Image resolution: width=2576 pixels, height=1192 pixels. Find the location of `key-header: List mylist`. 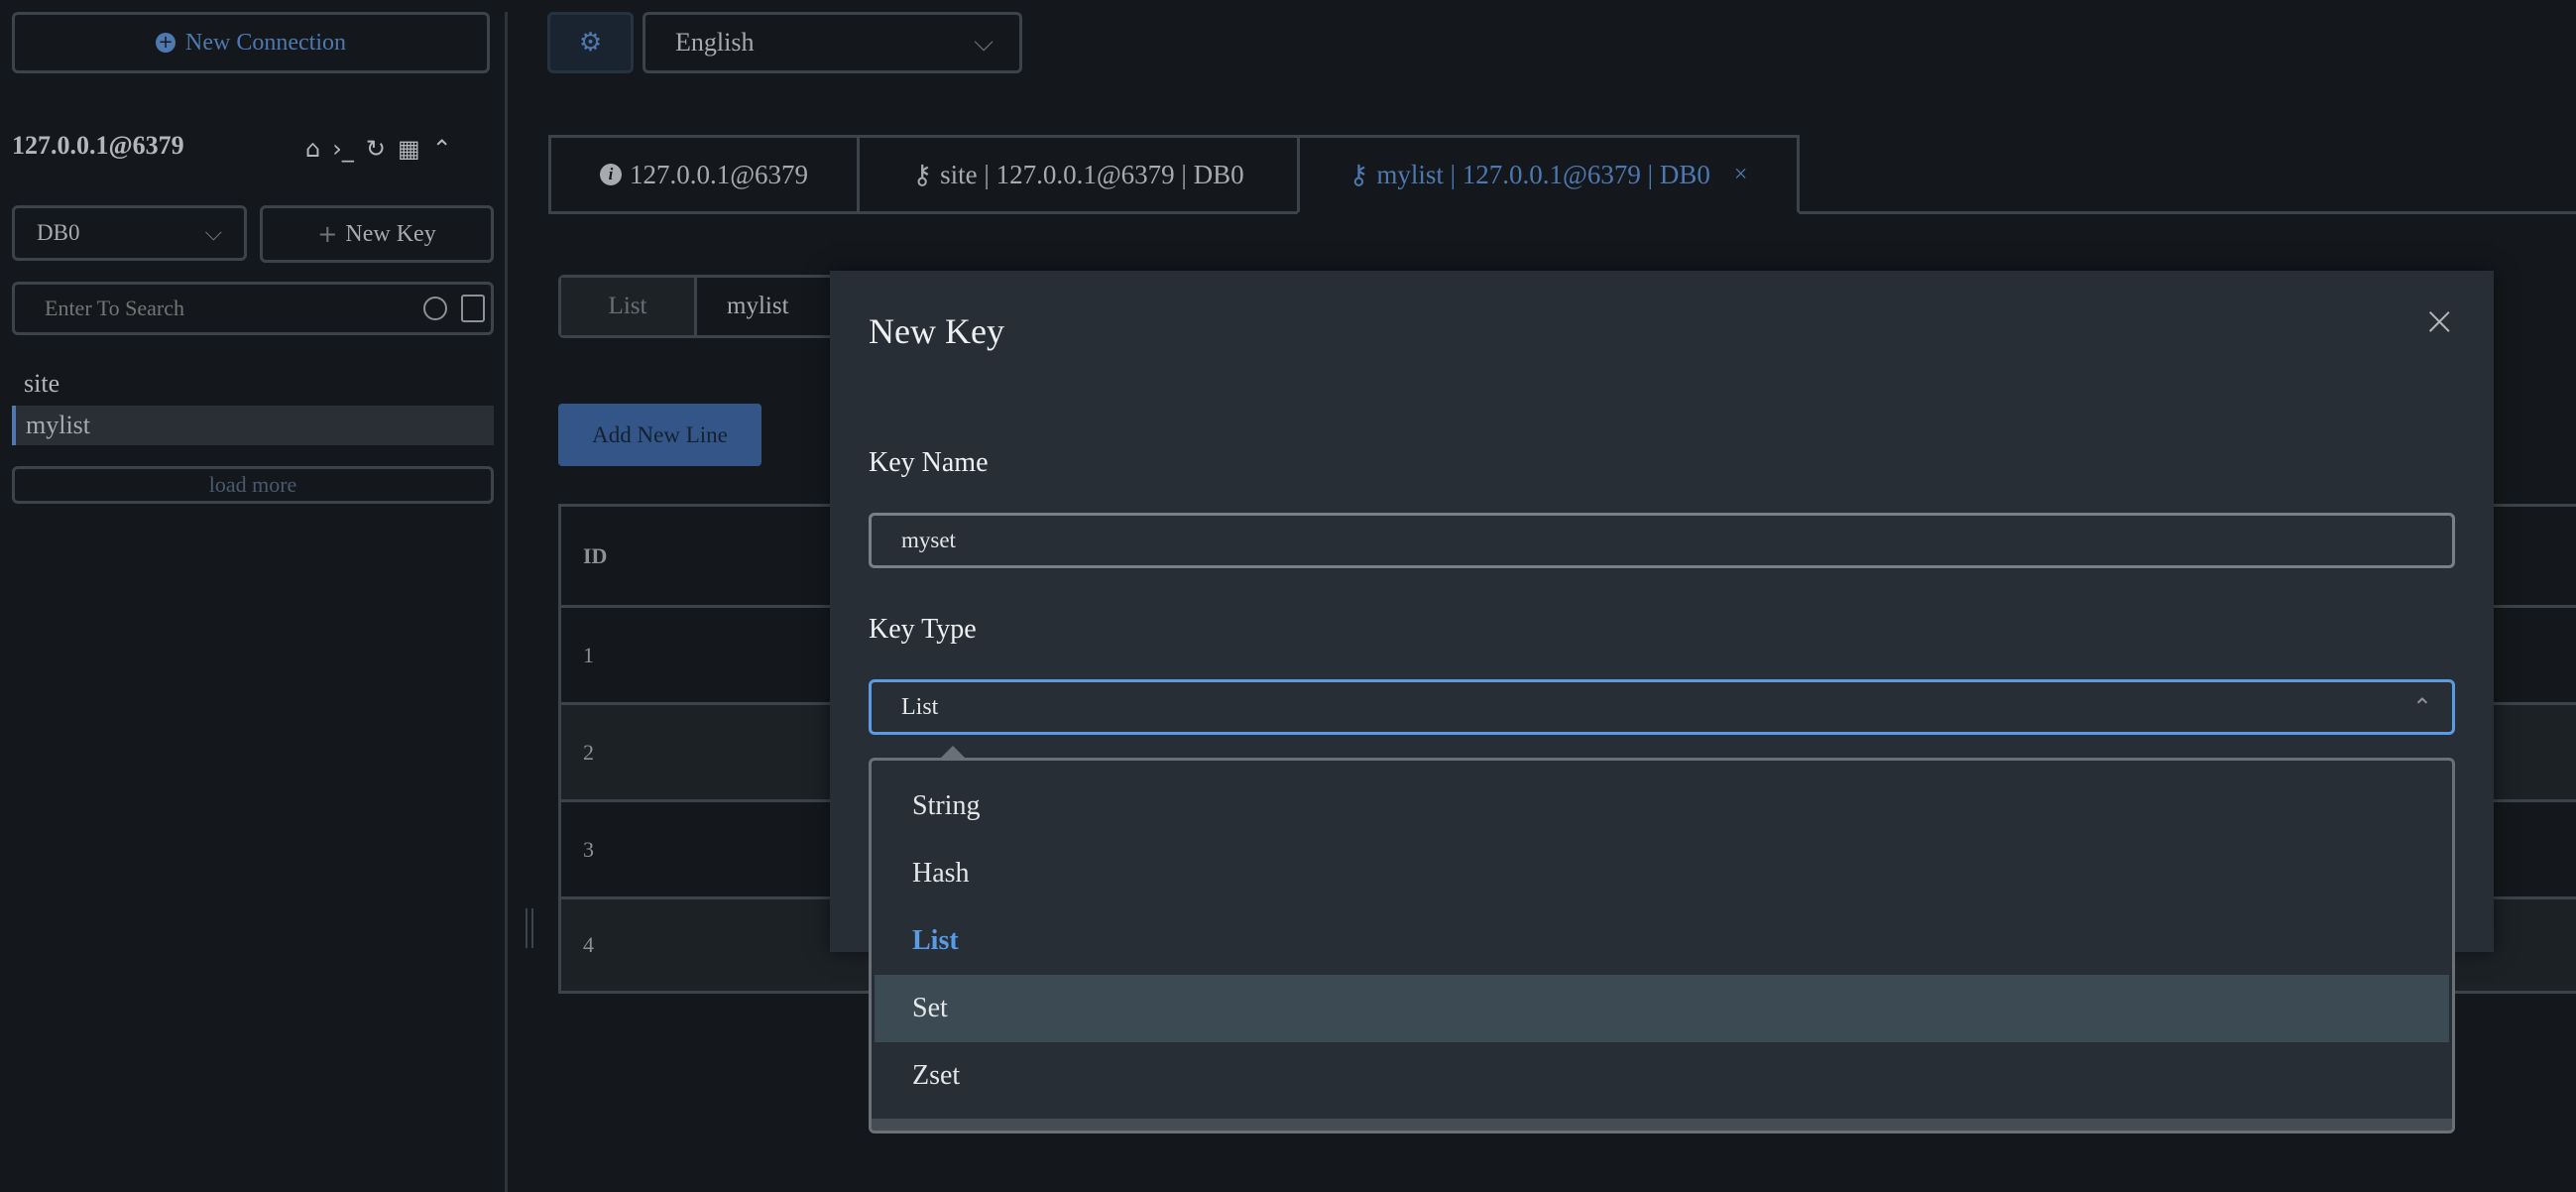

key-header: List mylist is located at coordinates (707, 306).